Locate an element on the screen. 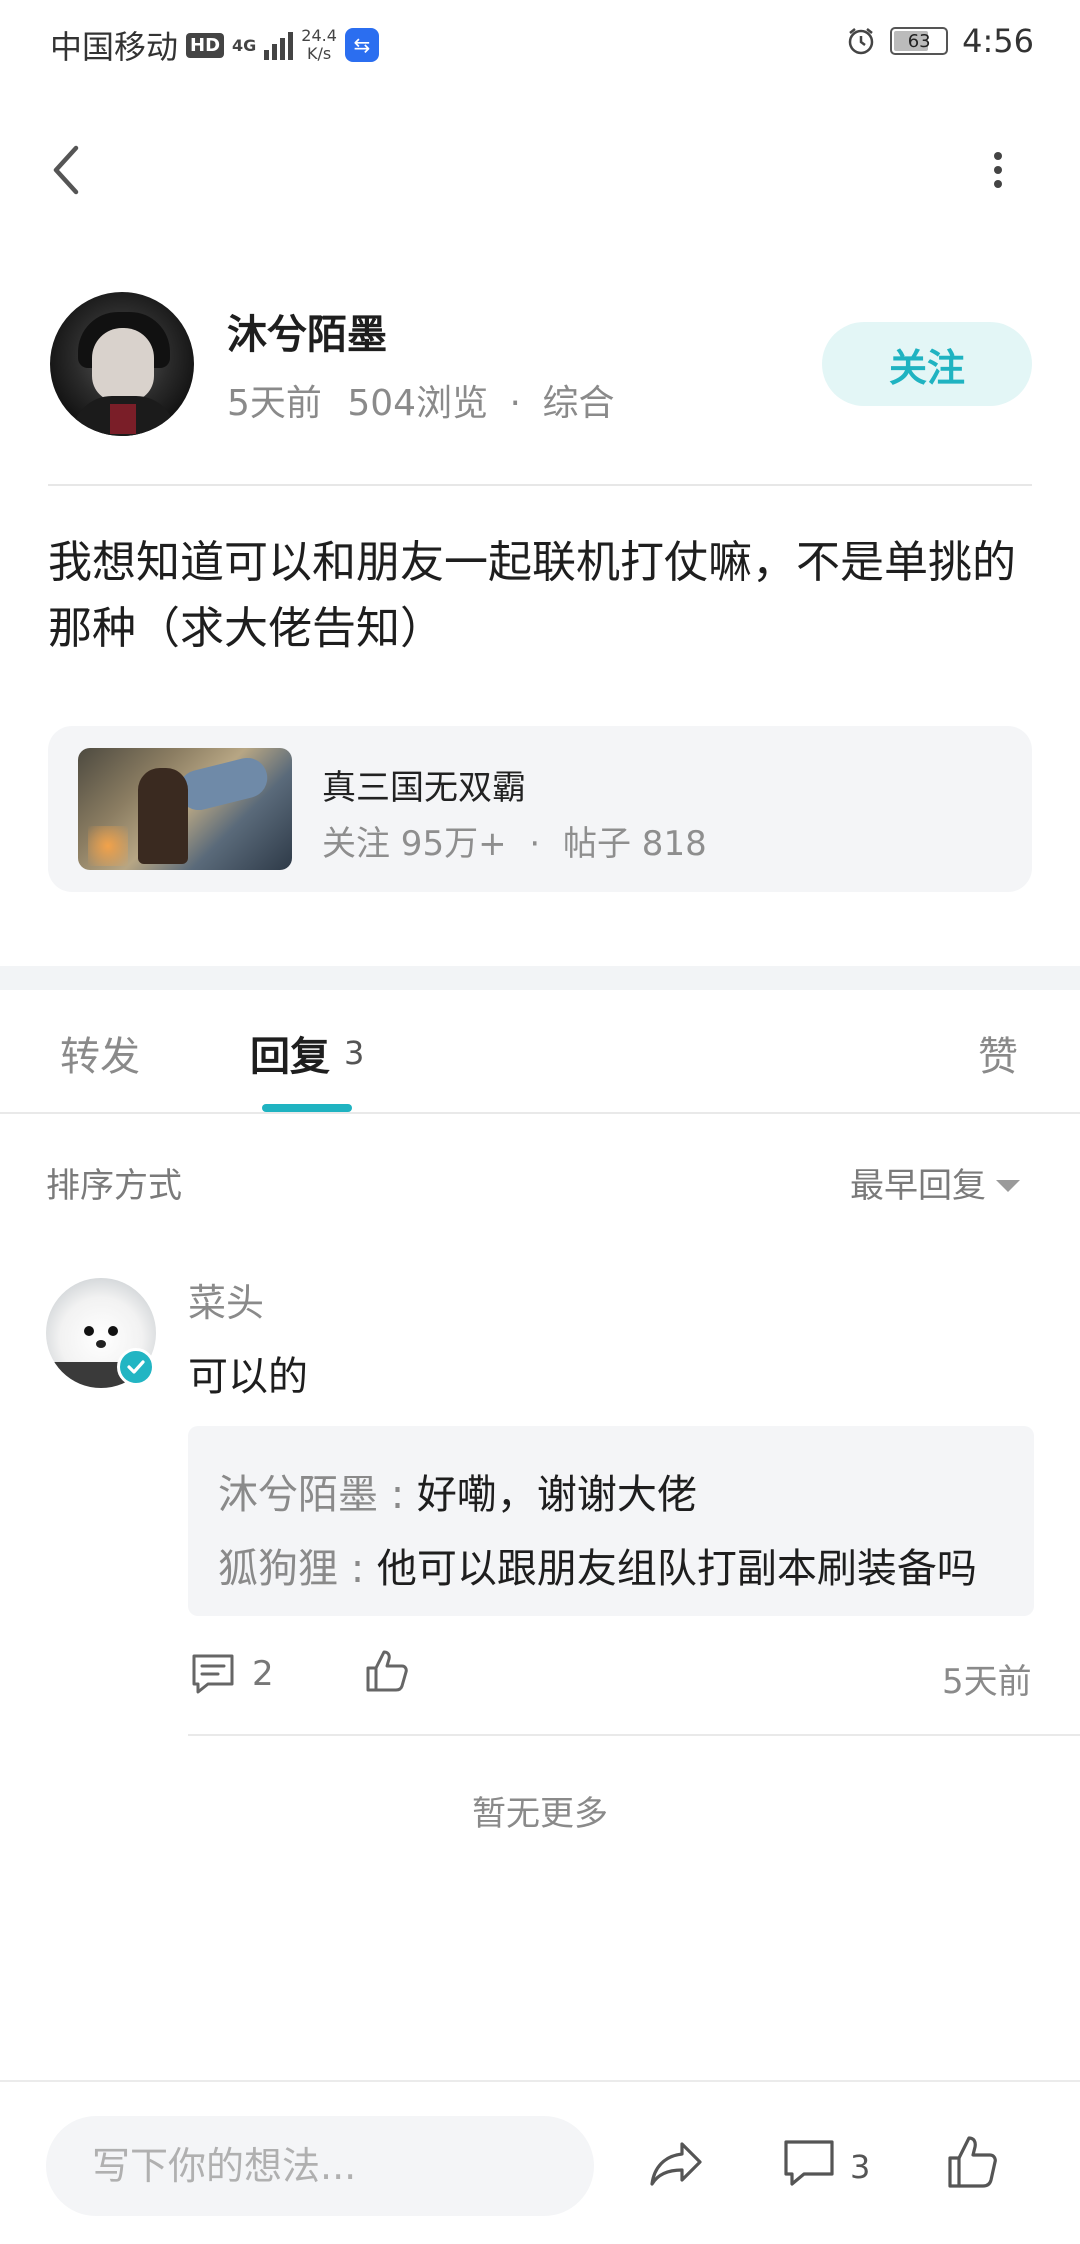 This screenshot has width=1080, height=2244. more-vertical-icon is located at coordinates (998, 170).